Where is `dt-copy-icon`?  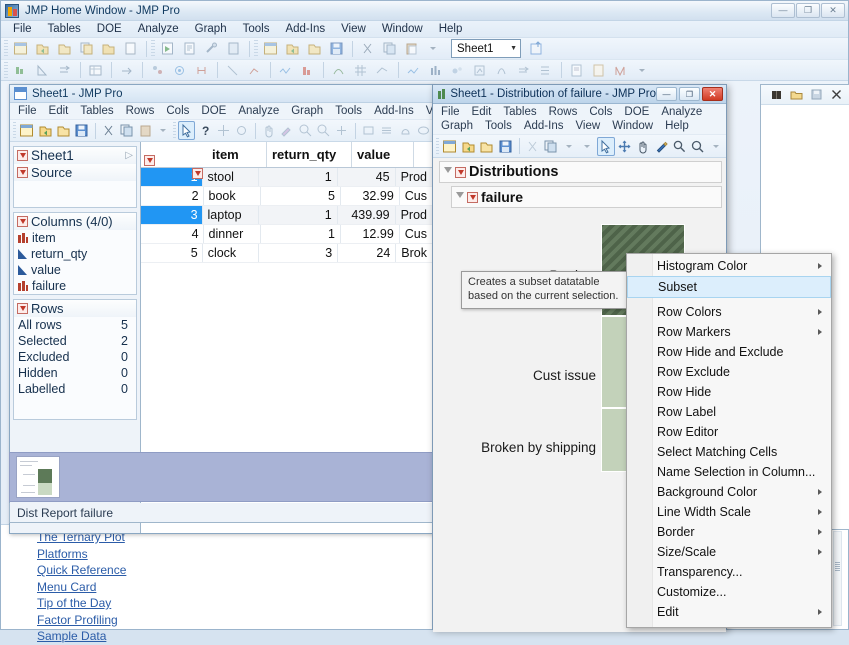
dt-copy-icon is located at coordinates (126, 130).